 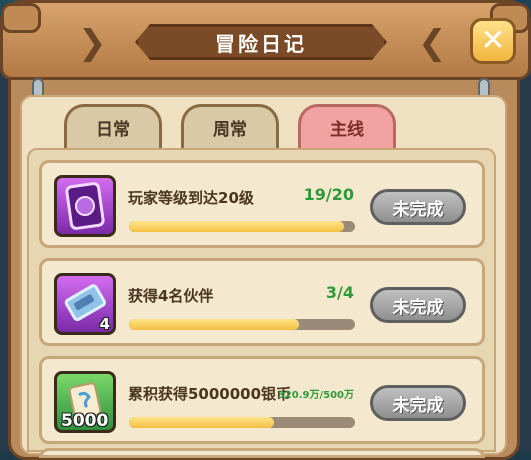 What do you see at coordinates (85, 402) in the screenshot?
I see `scroll-icon: 5000` at bounding box center [85, 402].